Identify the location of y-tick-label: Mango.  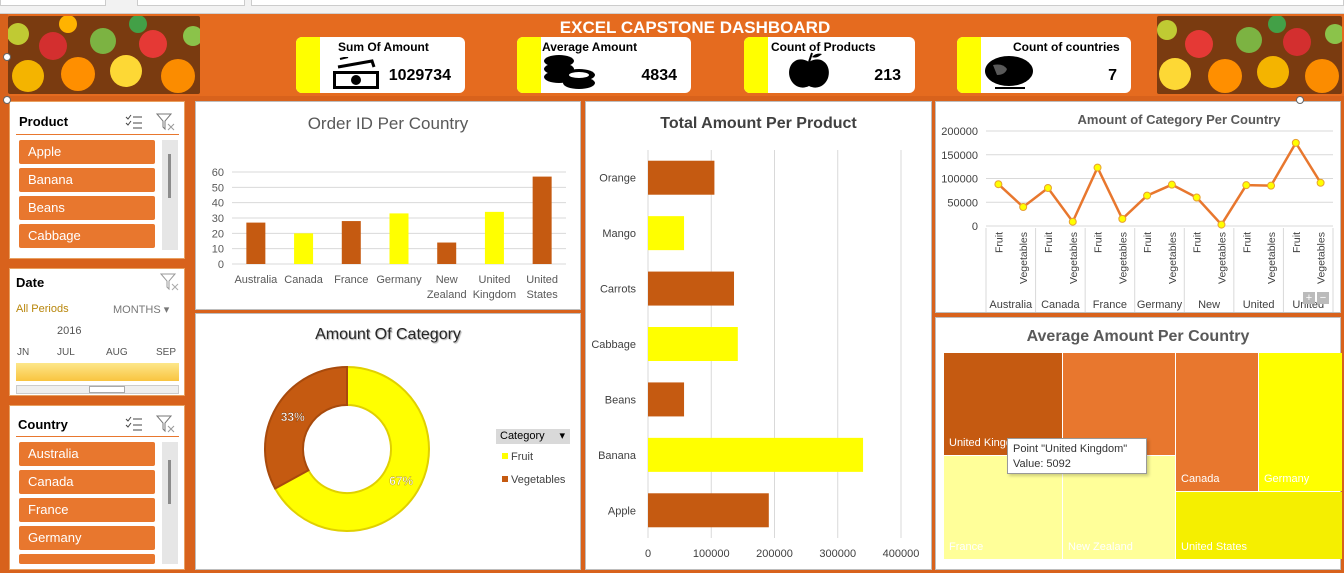
(619, 234).